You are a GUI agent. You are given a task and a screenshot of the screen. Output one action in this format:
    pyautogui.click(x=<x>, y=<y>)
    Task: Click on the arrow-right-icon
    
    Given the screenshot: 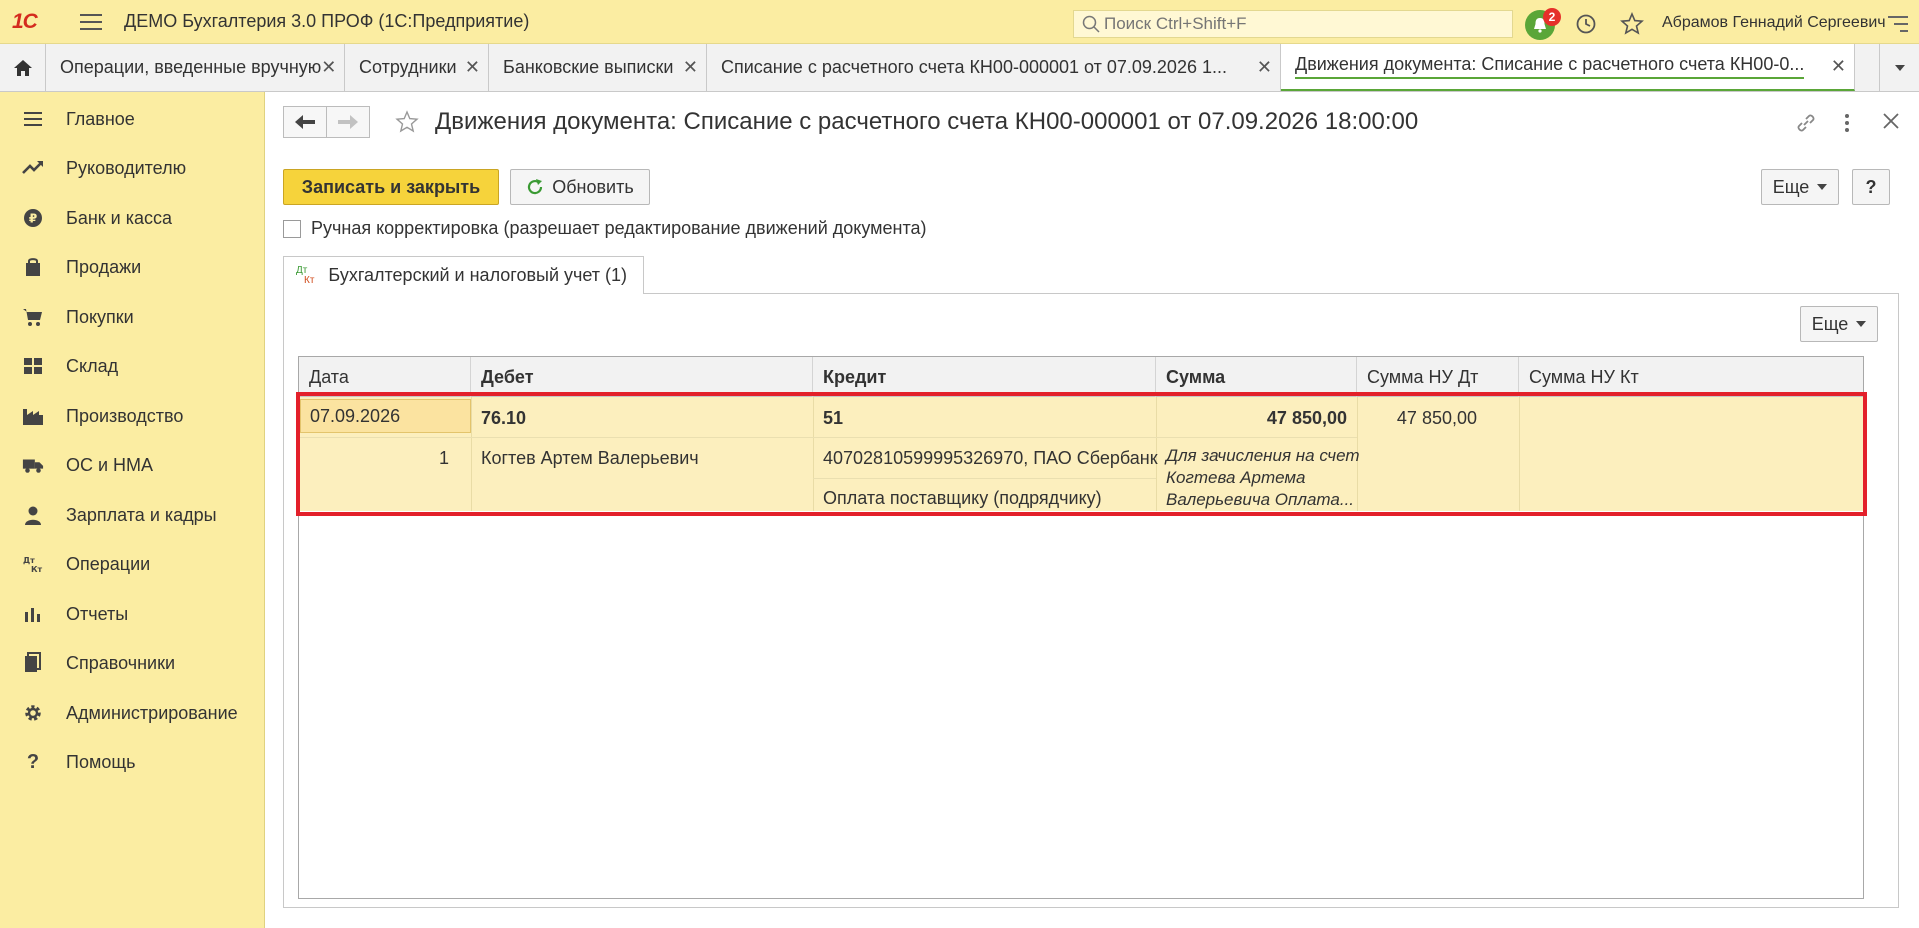 What is the action you would take?
    pyautogui.click(x=348, y=122)
    